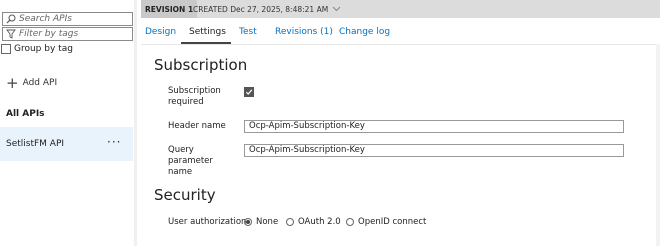 This screenshot has width=660, height=246. Describe the element at coordinates (248, 222) in the screenshot. I see `radio-selected-icon` at that location.